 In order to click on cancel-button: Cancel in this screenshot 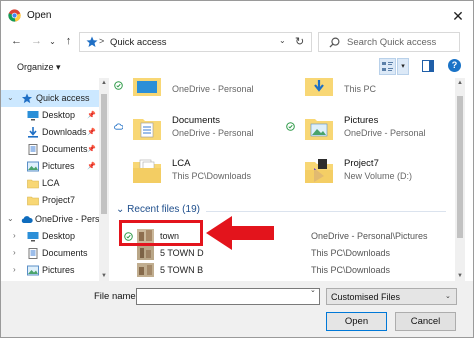, I will do `click(425, 321)`.